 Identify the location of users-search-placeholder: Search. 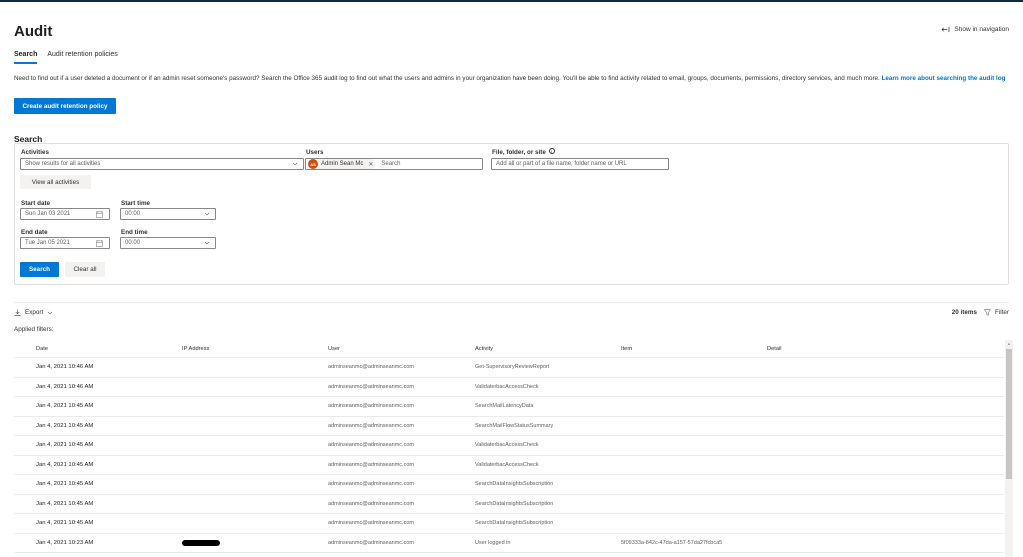
(391, 164).